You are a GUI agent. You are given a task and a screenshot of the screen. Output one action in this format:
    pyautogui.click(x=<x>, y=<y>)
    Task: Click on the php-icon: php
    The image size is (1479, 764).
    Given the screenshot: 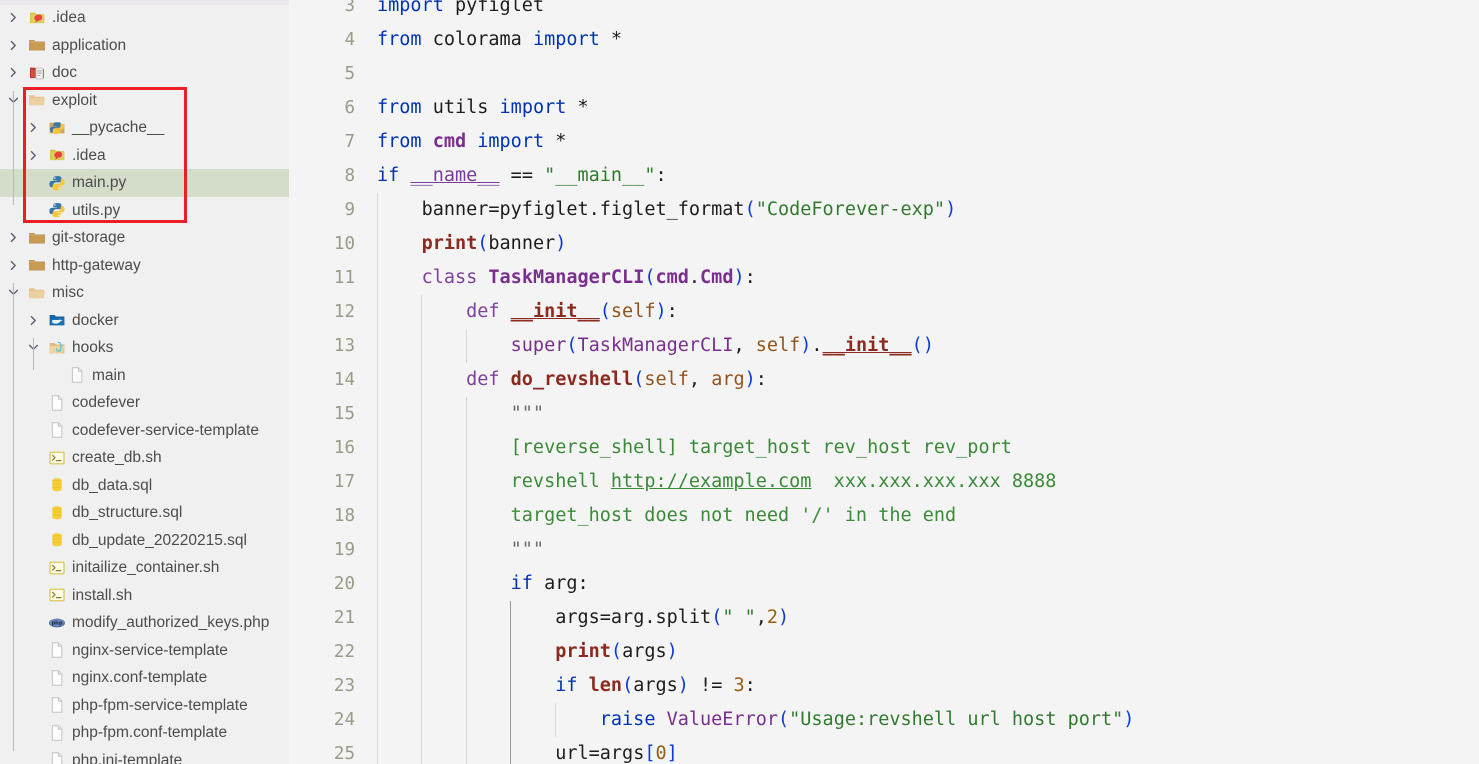 What is the action you would take?
    pyautogui.click(x=57, y=623)
    